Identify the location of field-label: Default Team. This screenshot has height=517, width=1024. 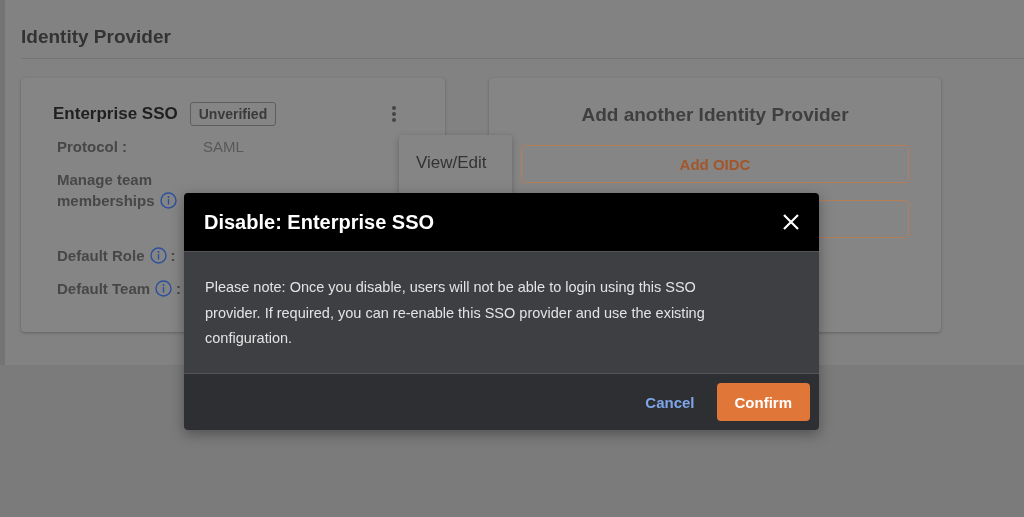
(104, 288).